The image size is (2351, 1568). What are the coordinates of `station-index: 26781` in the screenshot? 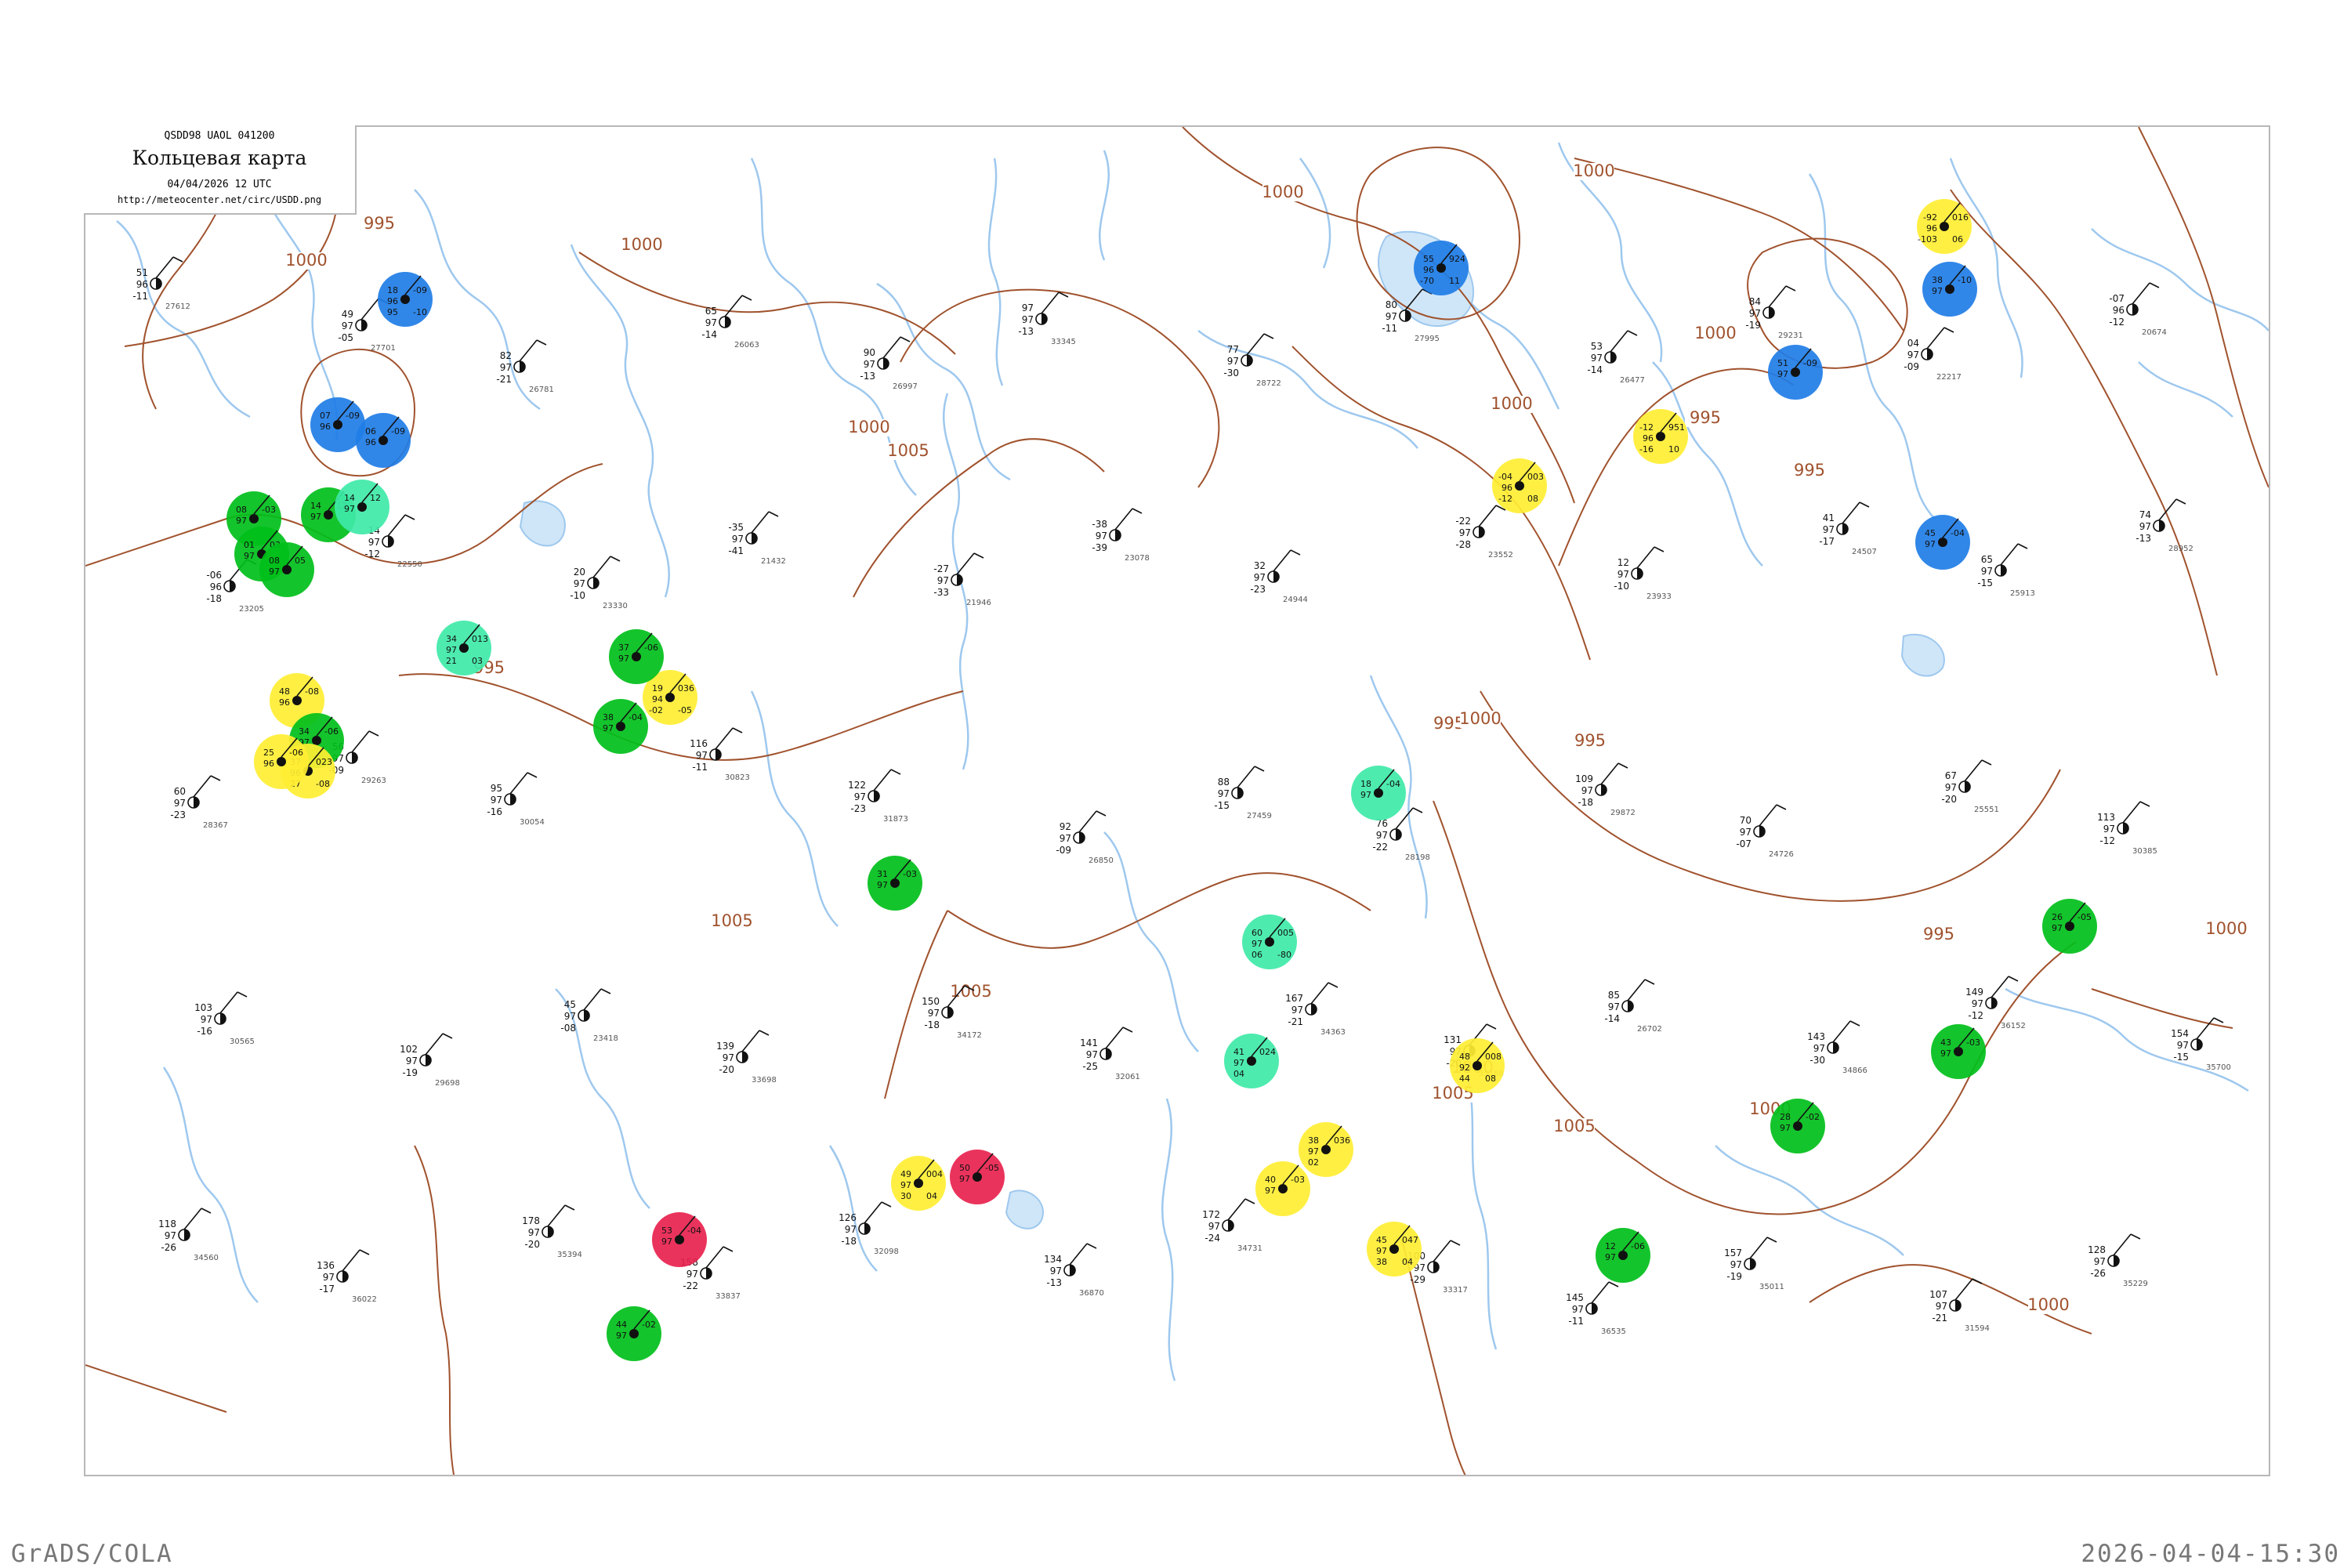 It's located at (541, 390).